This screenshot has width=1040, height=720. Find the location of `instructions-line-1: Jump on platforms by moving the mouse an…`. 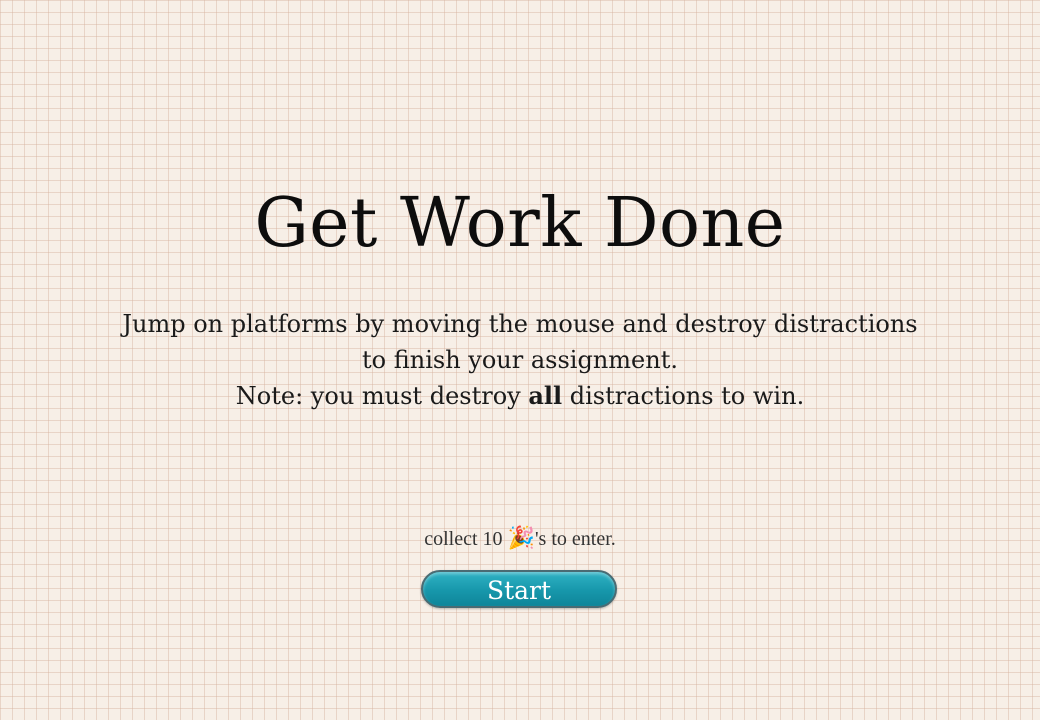

instructions-line-1: Jump on platforms by moving the mouse an… is located at coordinates (520, 324).